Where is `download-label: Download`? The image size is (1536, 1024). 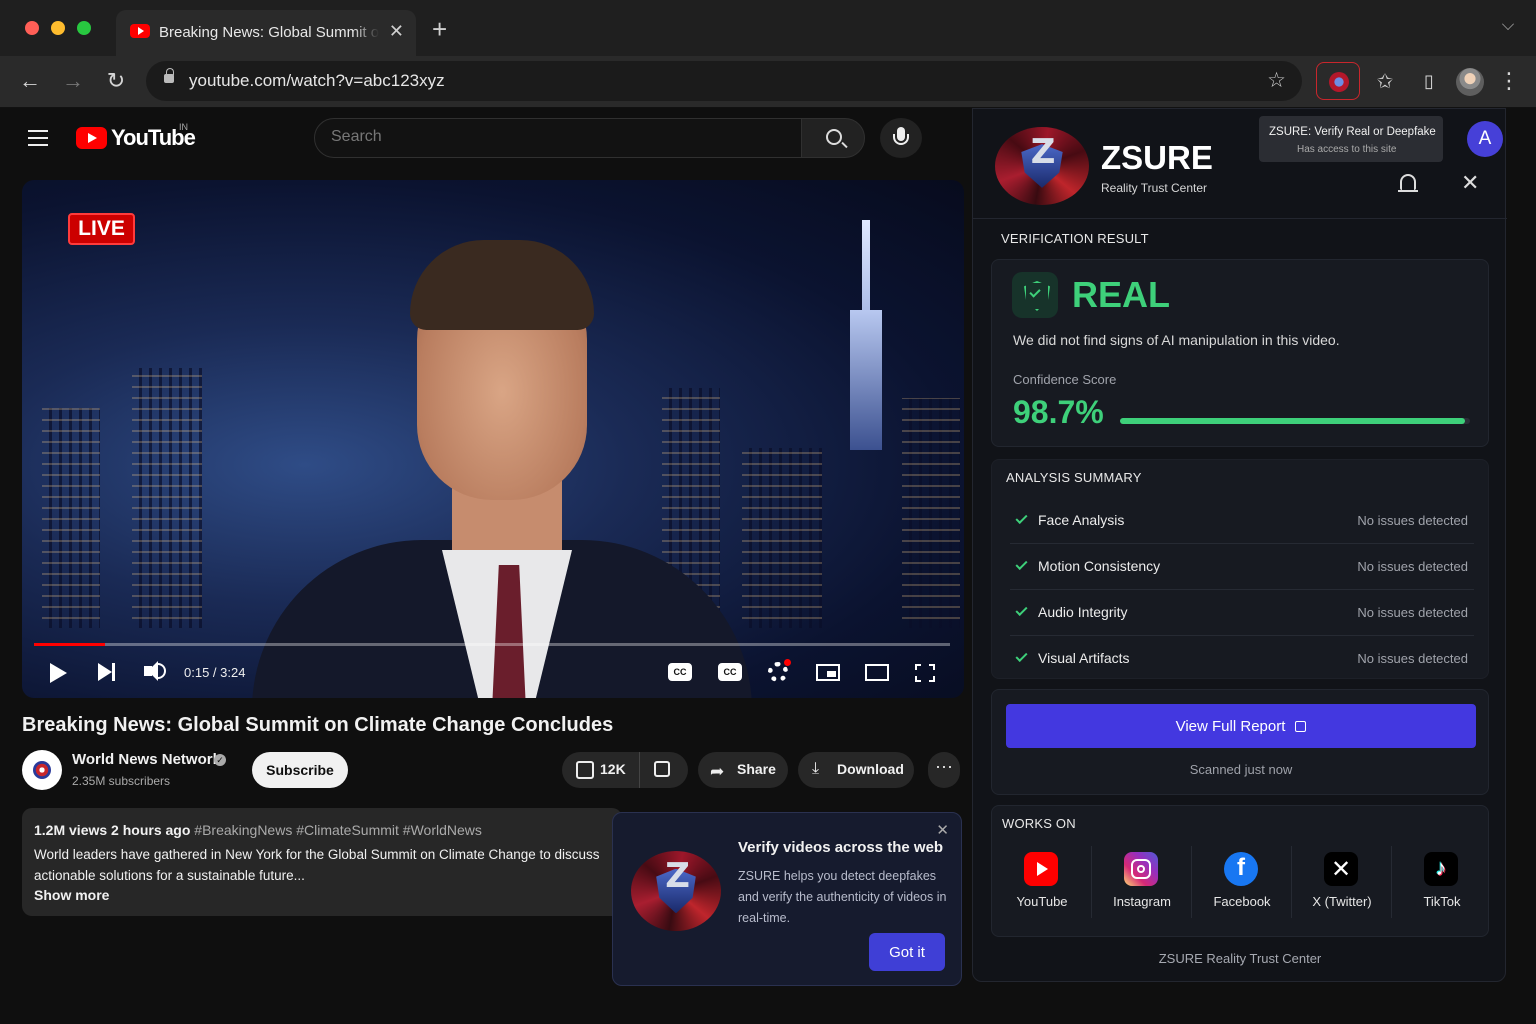
download-label: Download is located at coordinates (870, 769).